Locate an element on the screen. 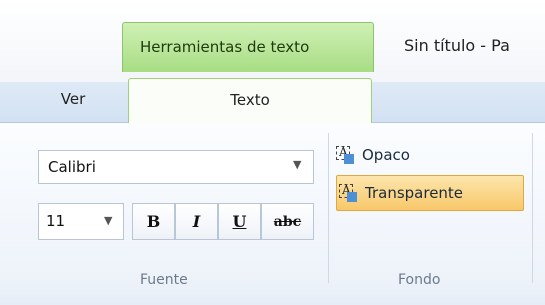  font-size-value: 11 is located at coordinates (55, 221).